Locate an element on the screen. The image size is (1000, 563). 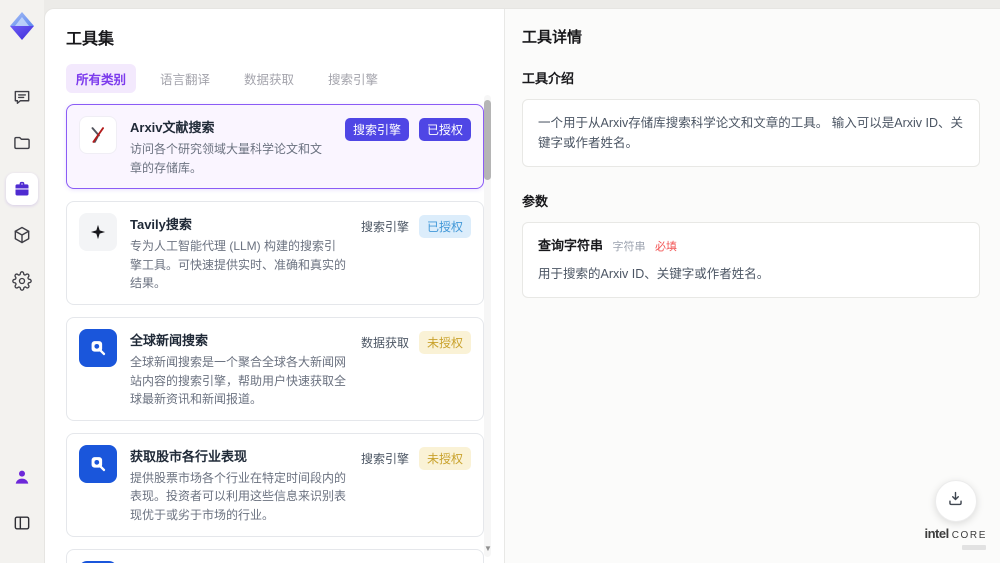
tool-name: Arxiv文献搜索 is located at coordinates (172, 127).